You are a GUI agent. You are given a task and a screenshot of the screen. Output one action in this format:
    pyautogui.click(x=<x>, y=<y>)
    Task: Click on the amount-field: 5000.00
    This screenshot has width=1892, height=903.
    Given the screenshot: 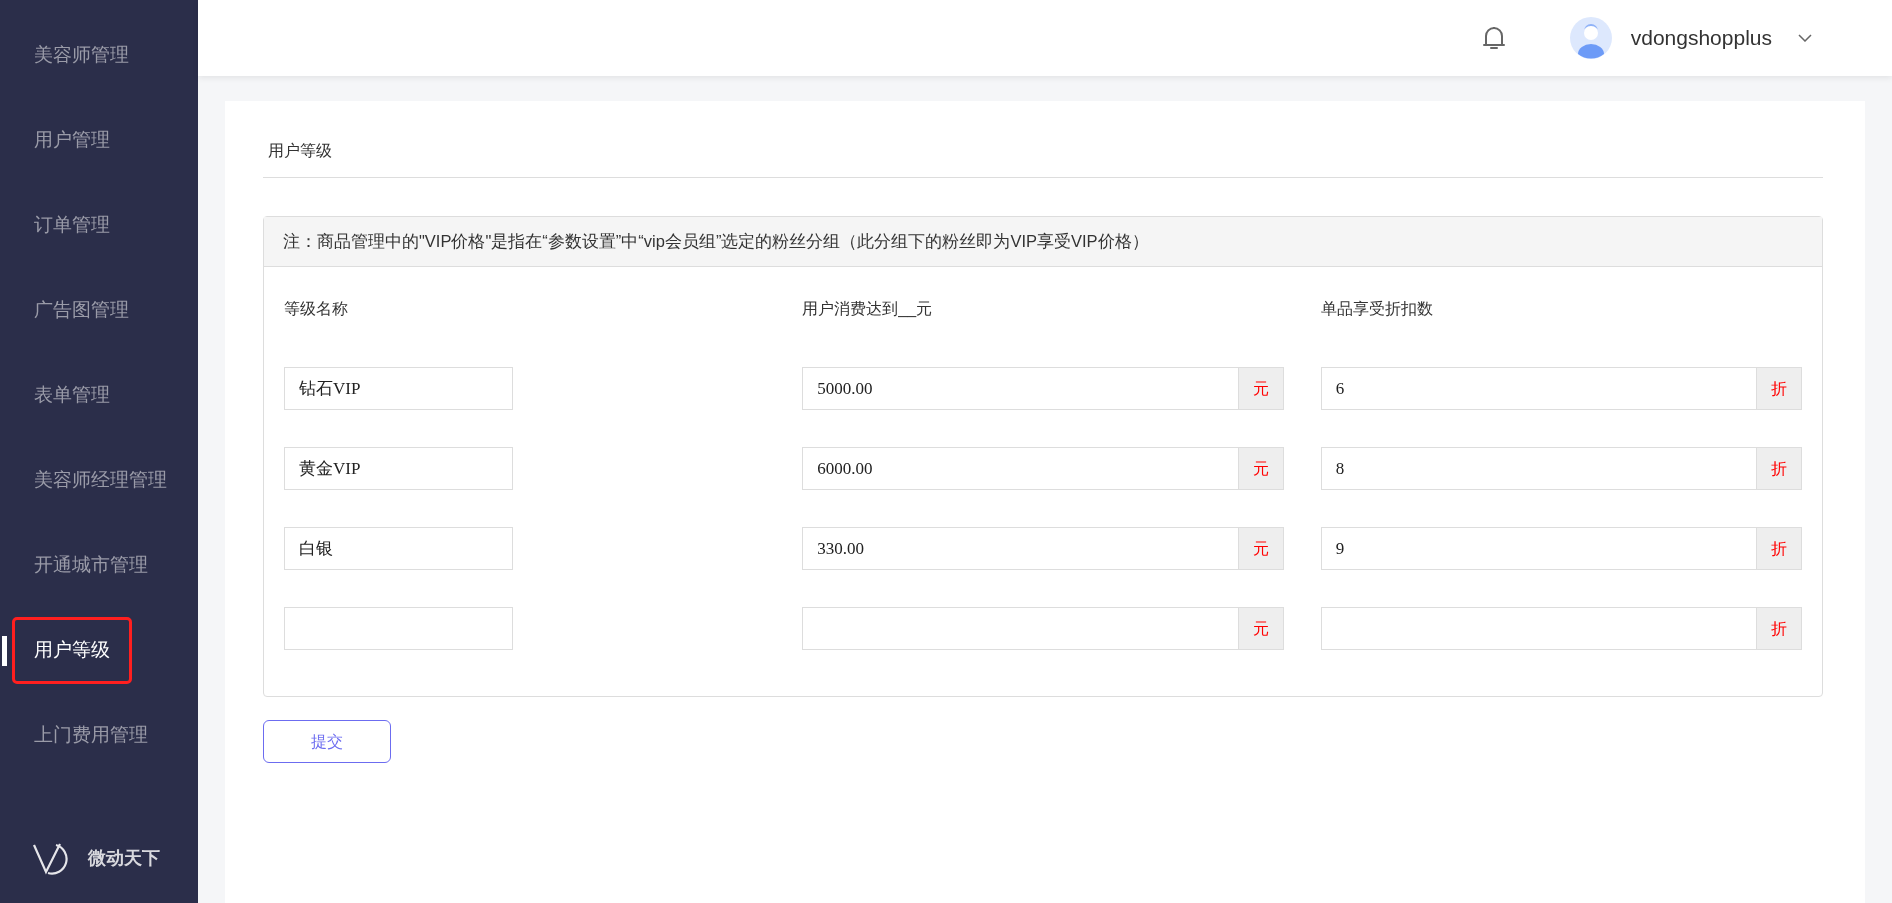 What is the action you would take?
    pyautogui.click(x=1020, y=388)
    